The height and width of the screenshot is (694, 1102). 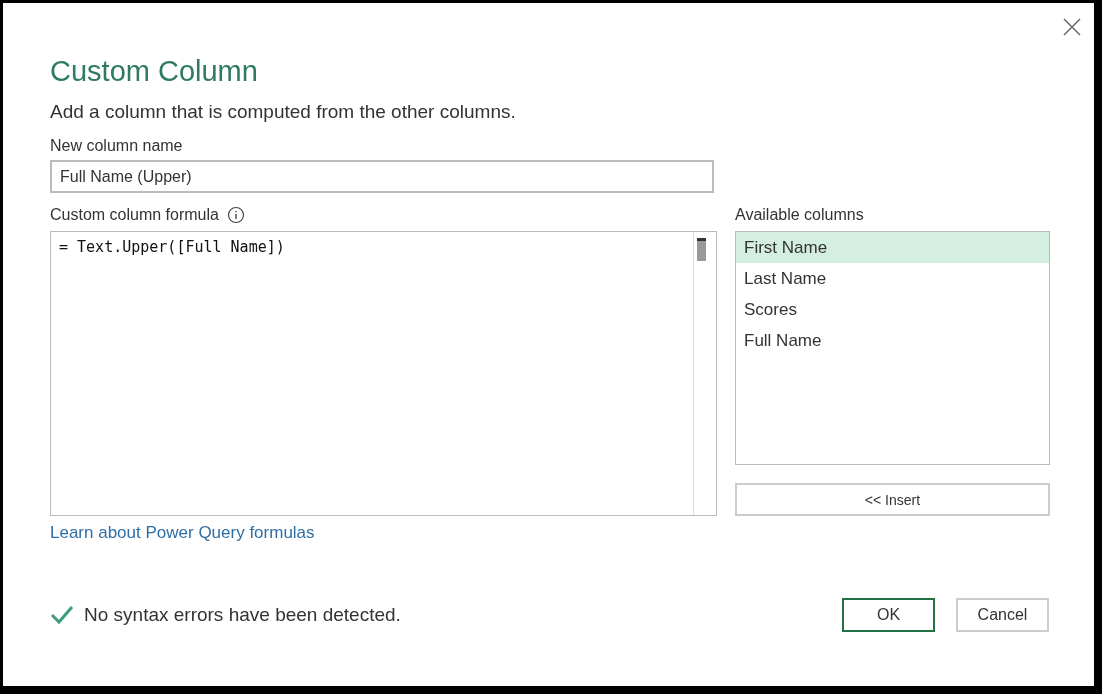 What do you see at coordinates (1002, 615) in the screenshot?
I see `cancel-button: Cancel` at bounding box center [1002, 615].